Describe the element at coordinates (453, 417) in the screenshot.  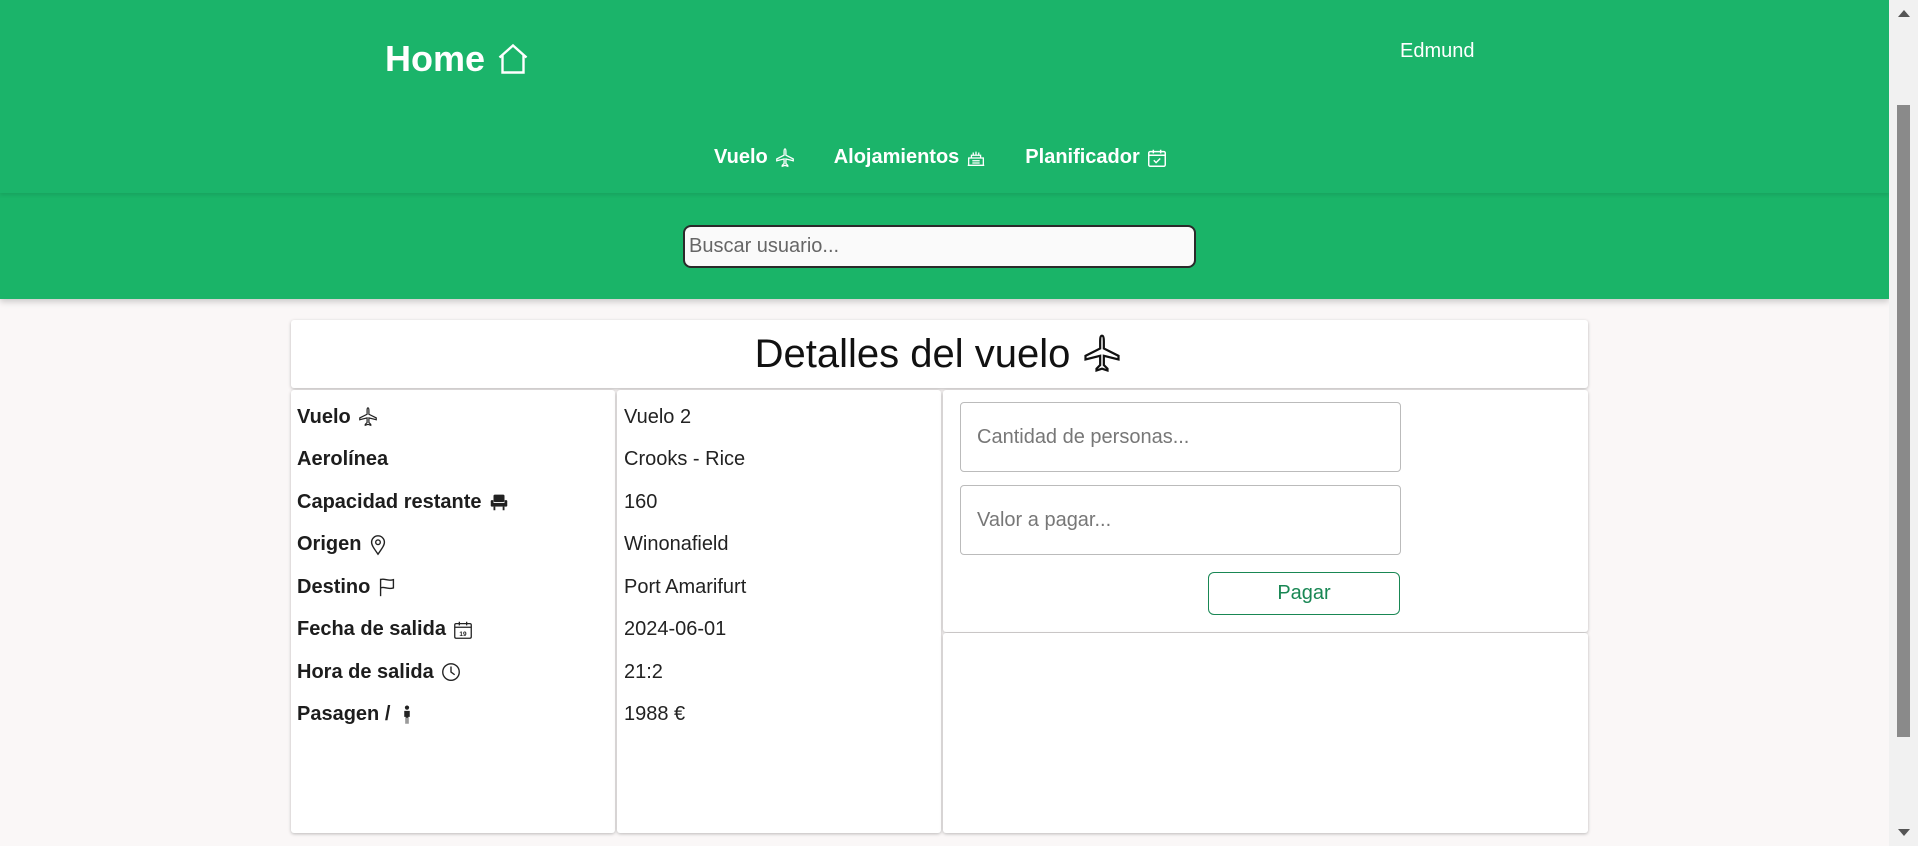
I see `detail-label-vuelo: Vuelo` at that location.